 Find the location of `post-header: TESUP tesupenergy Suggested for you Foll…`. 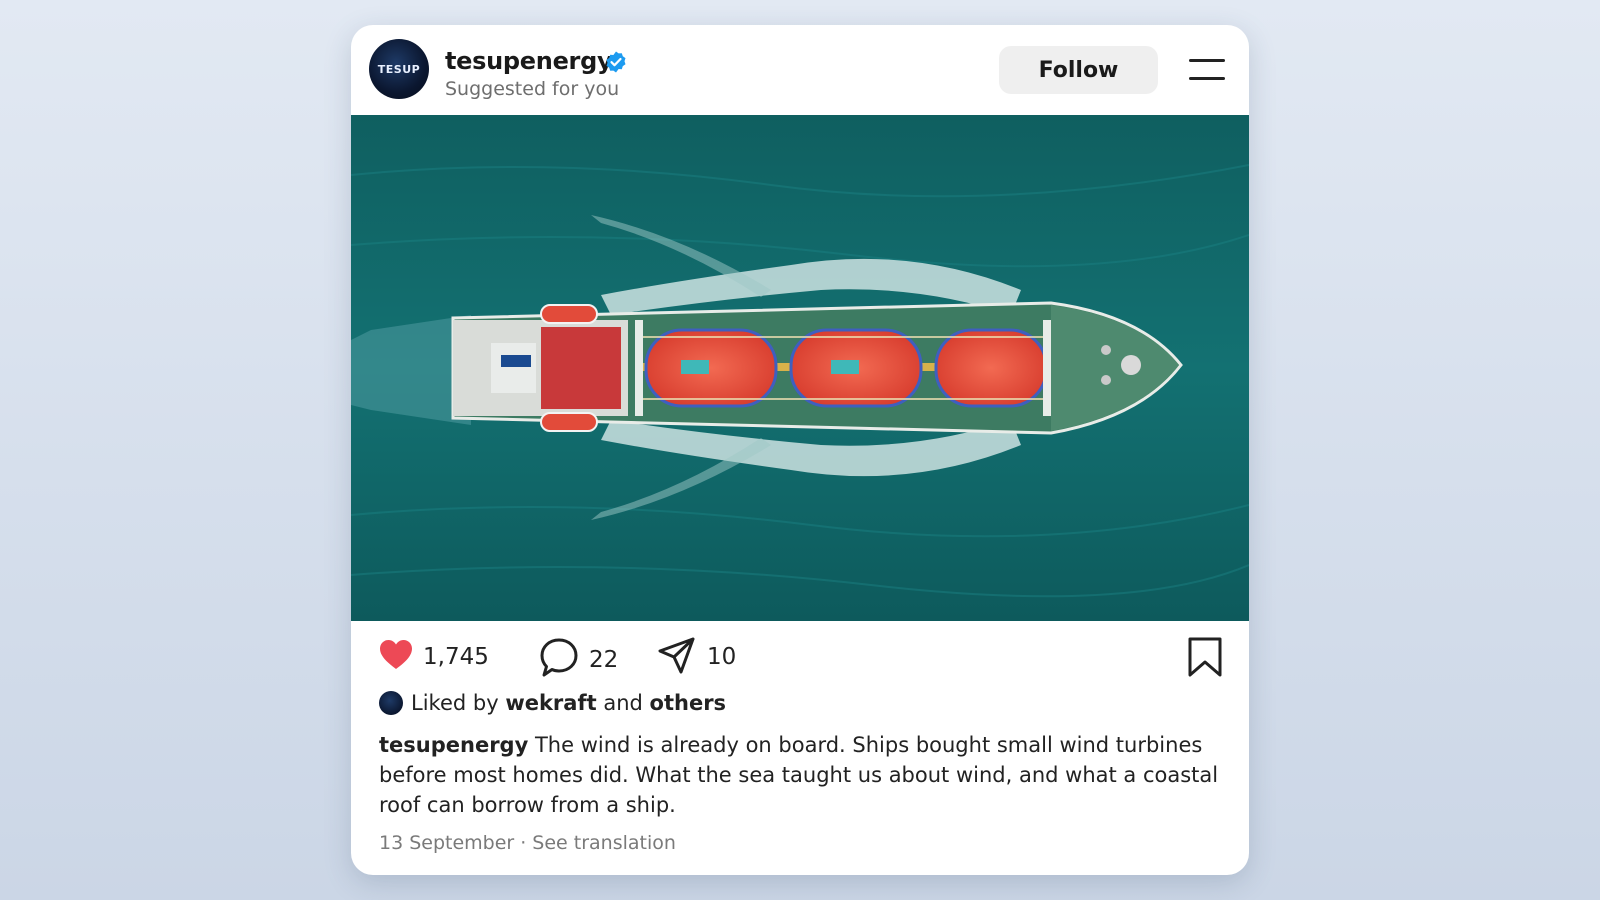

post-header: TESUP tesupenergy Suggested for you Foll… is located at coordinates (800, 70).